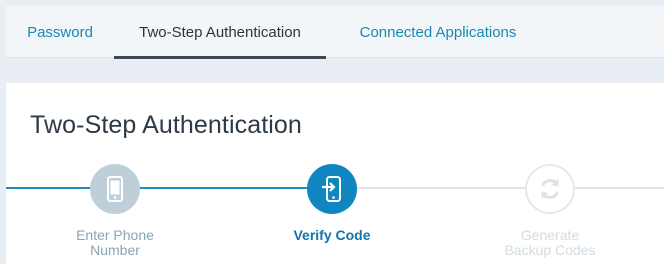 The height and width of the screenshot is (264, 664). I want to click on step-1-circle, so click(115, 189).